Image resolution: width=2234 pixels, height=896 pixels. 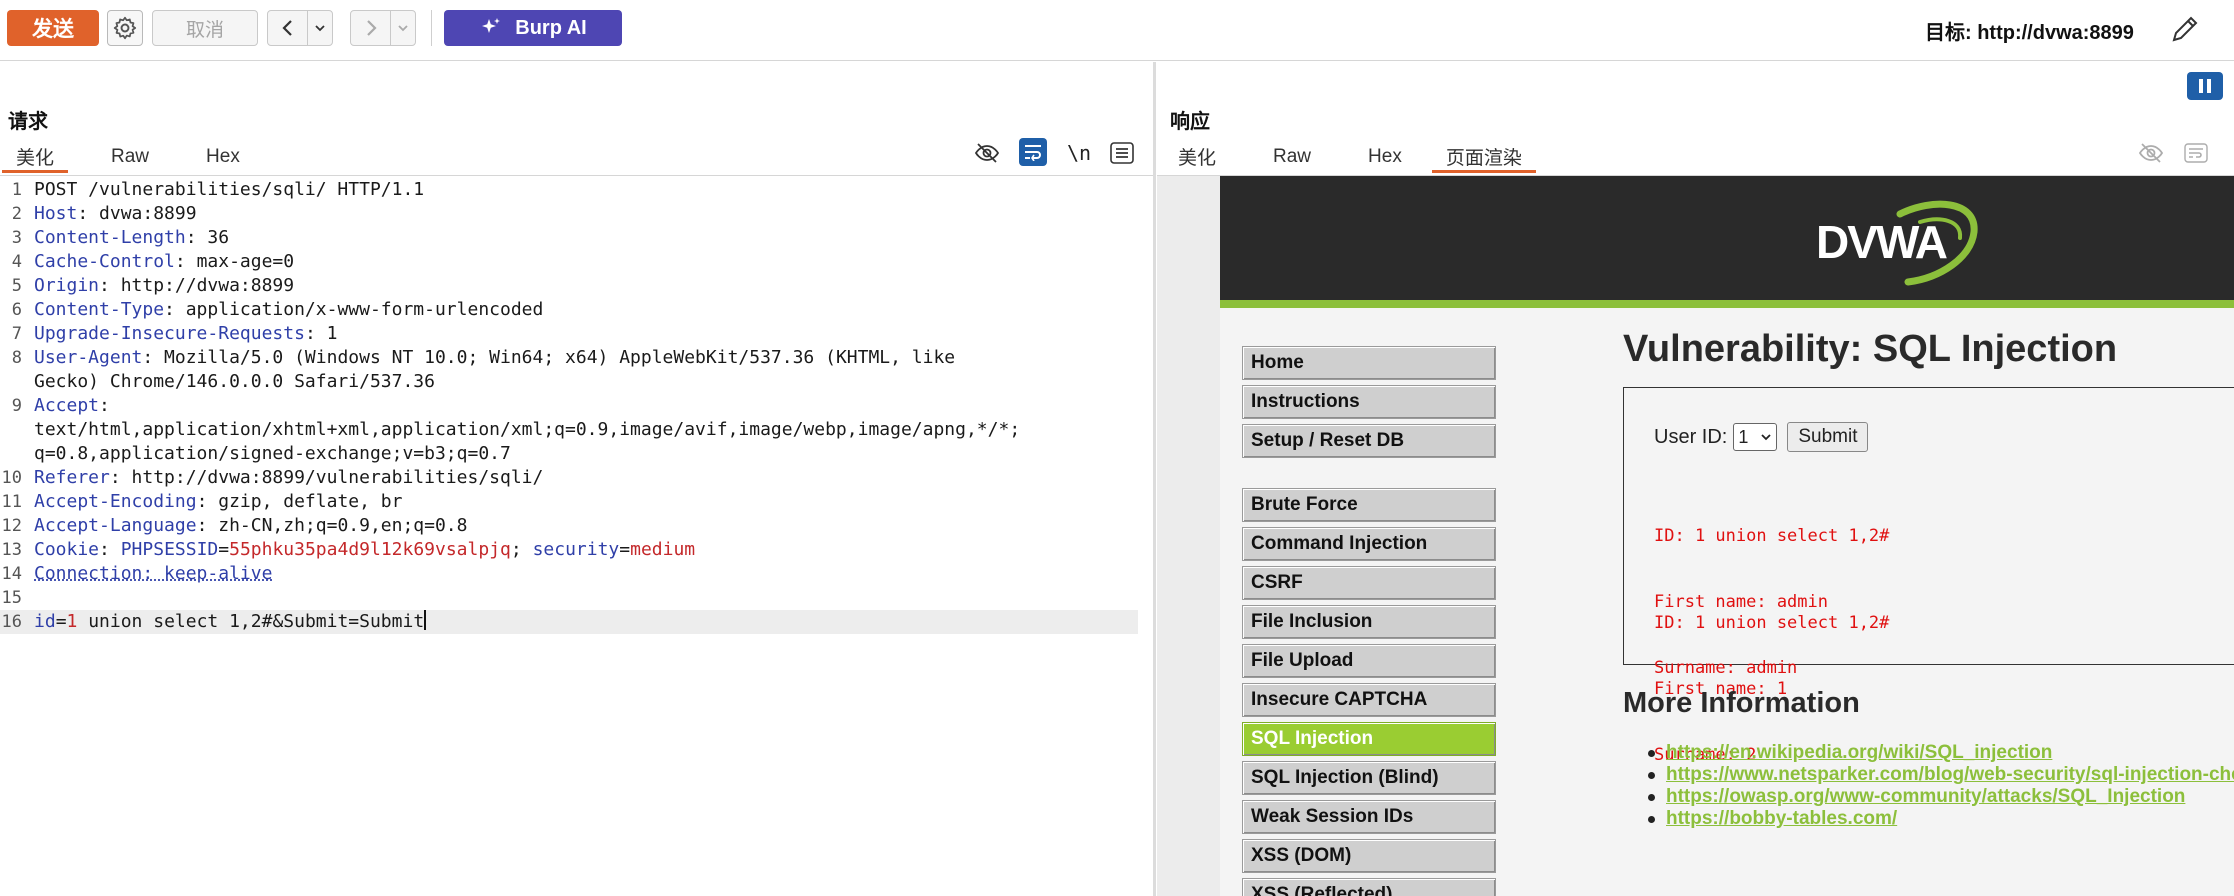 What do you see at coordinates (575, 382) in the screenshot?
I see `code-line: Gecko) Chrome/146.0.0.0 Safari/537.36` at bounding box center [575, 382].